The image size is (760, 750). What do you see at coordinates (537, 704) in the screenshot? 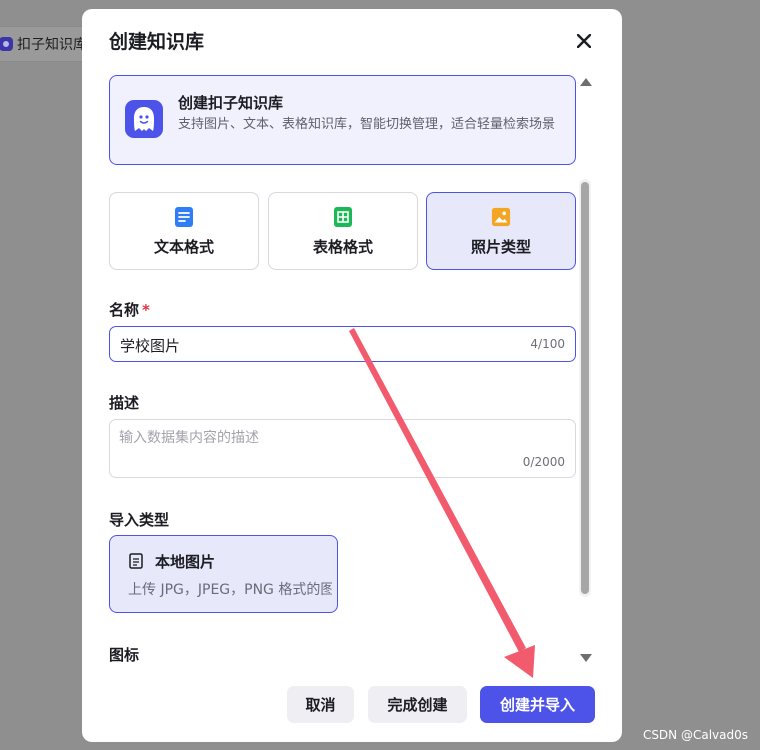
I see `create-and-import-button: 创建并导入` at bounding box center [537, 704].